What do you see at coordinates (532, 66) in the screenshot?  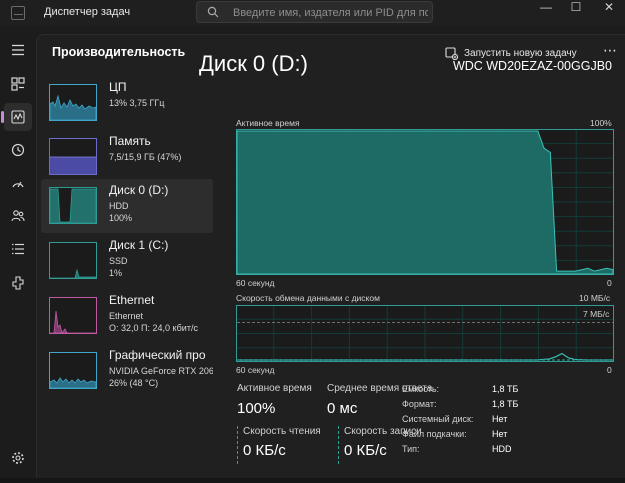 I see `disk-model: WDC WD20EZAZ-00GGJB0` at bounding box center [532, 66].